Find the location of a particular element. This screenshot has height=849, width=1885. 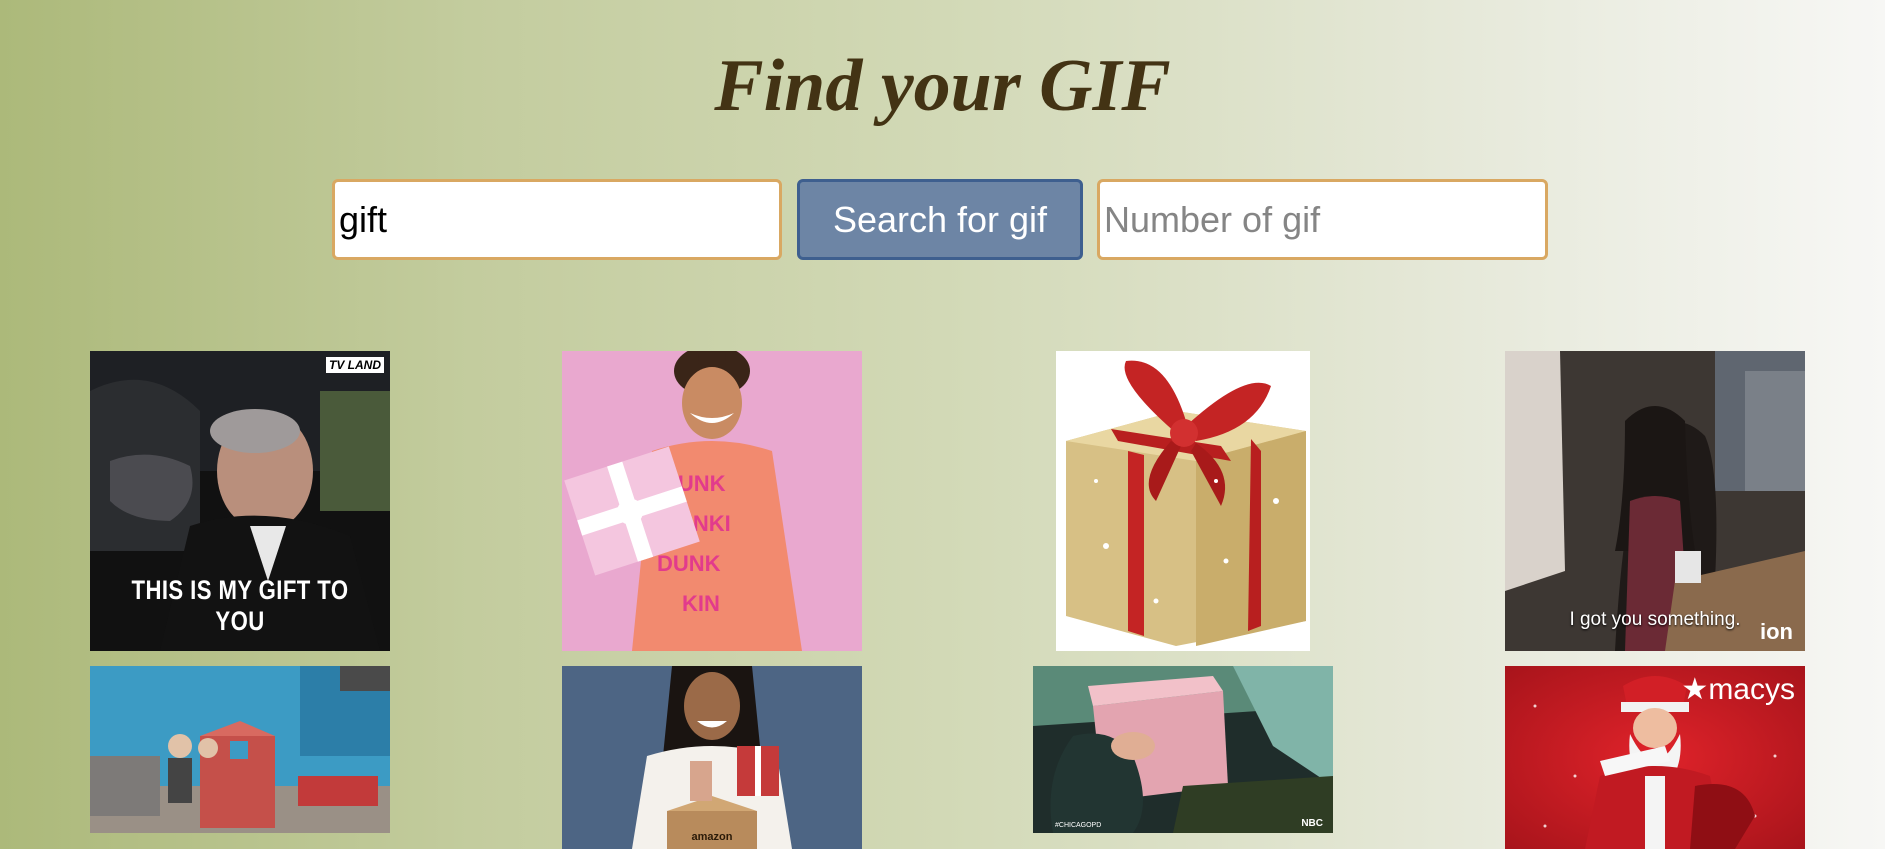

gif-thumbnail-2: DUNK UNKI DUNK KIN is located at coordinates (712, 501).